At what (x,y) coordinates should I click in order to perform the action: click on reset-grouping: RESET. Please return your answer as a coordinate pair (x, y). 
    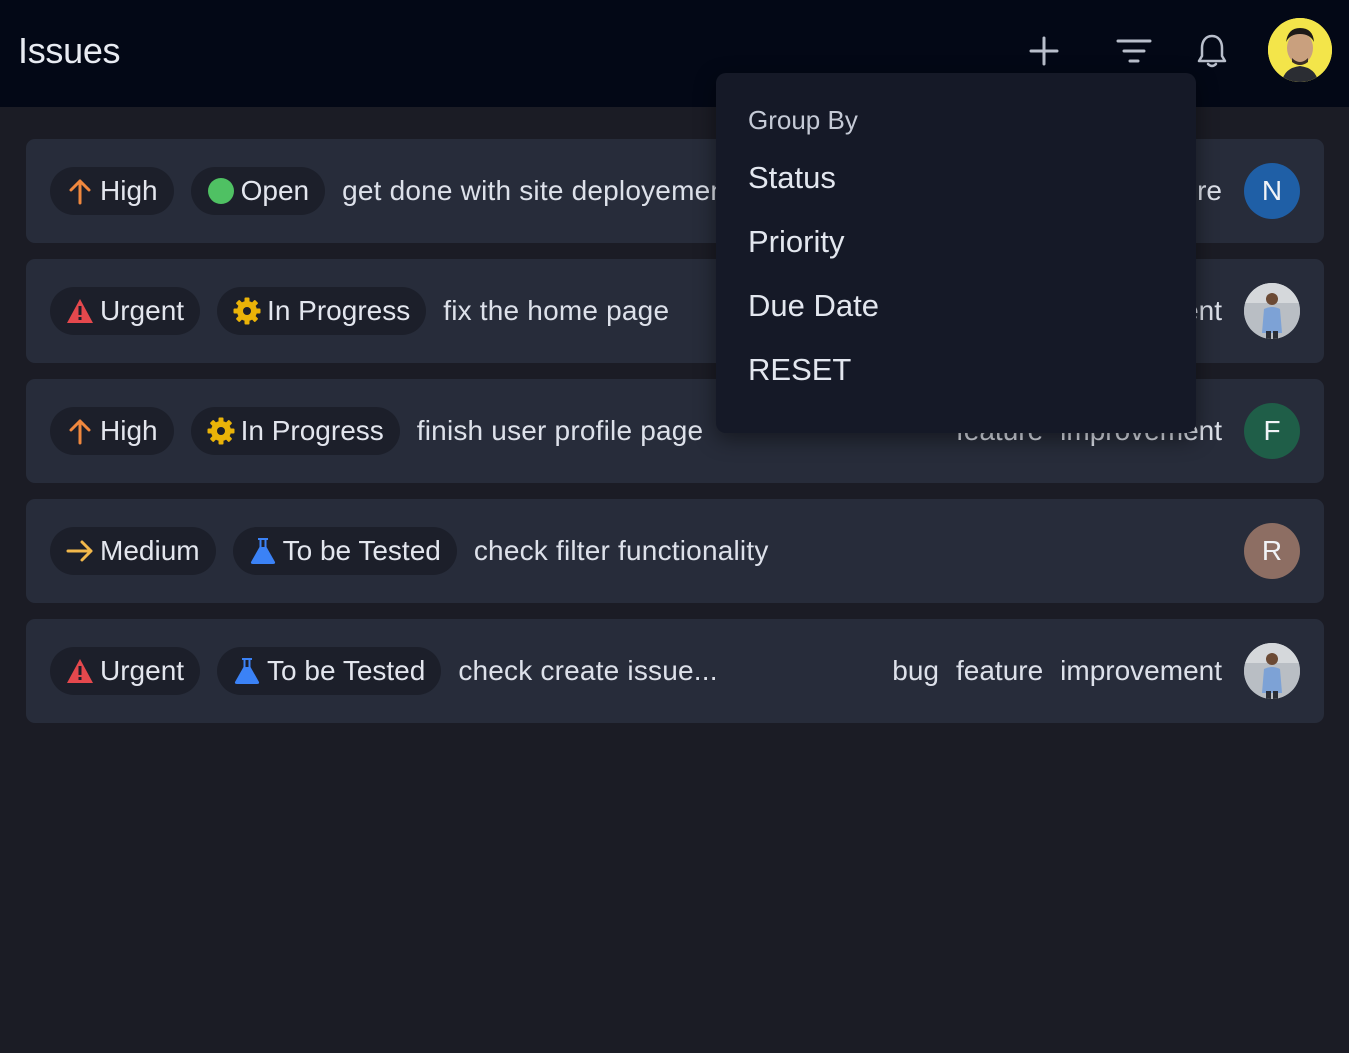
    Looking at the image, I should click on (972, 386).